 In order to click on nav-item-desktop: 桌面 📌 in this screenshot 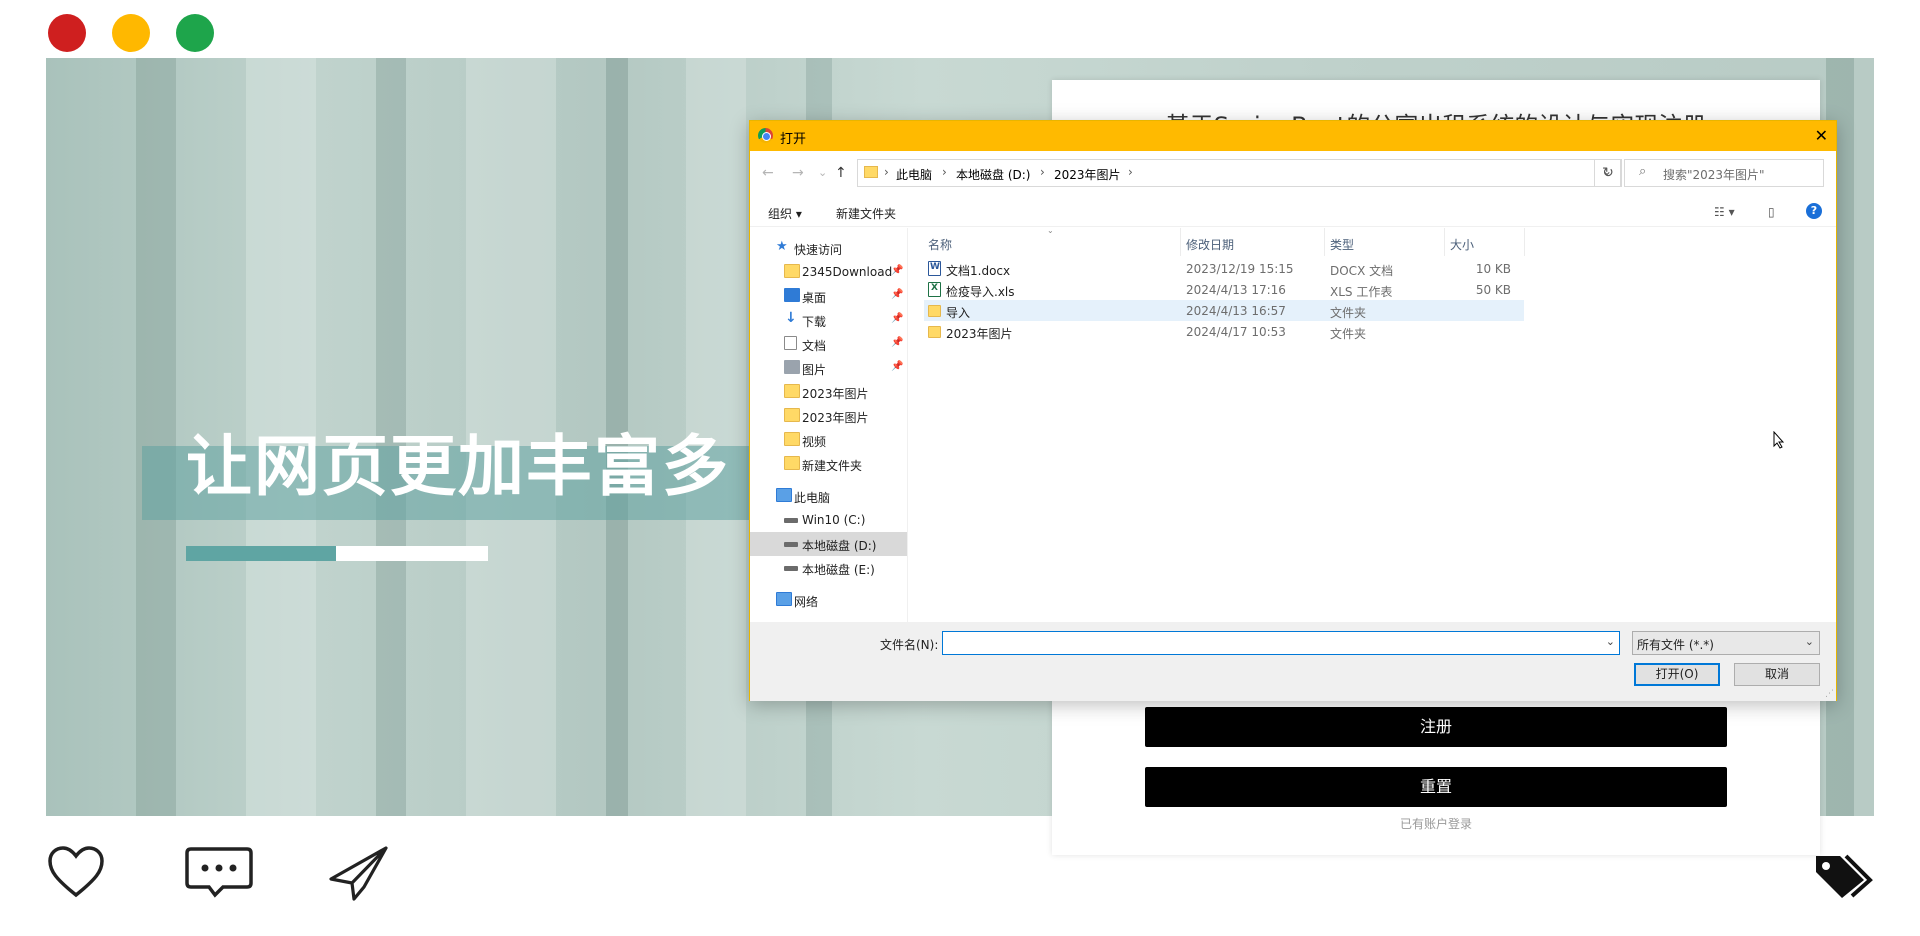, I will do `click(828, 296)`.